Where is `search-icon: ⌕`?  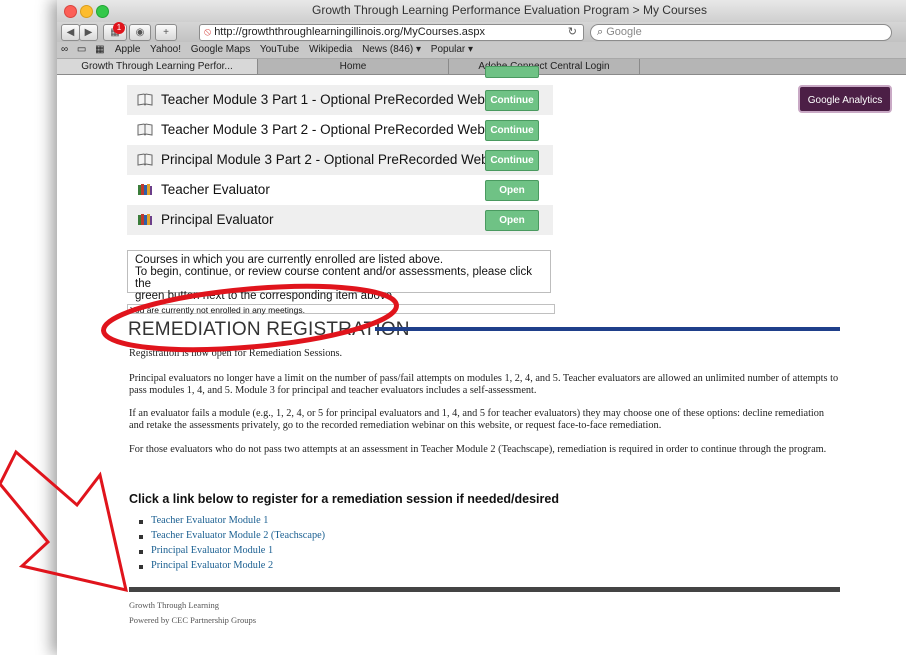
search-icon: ⌕ is located at coordinates (600, 32).